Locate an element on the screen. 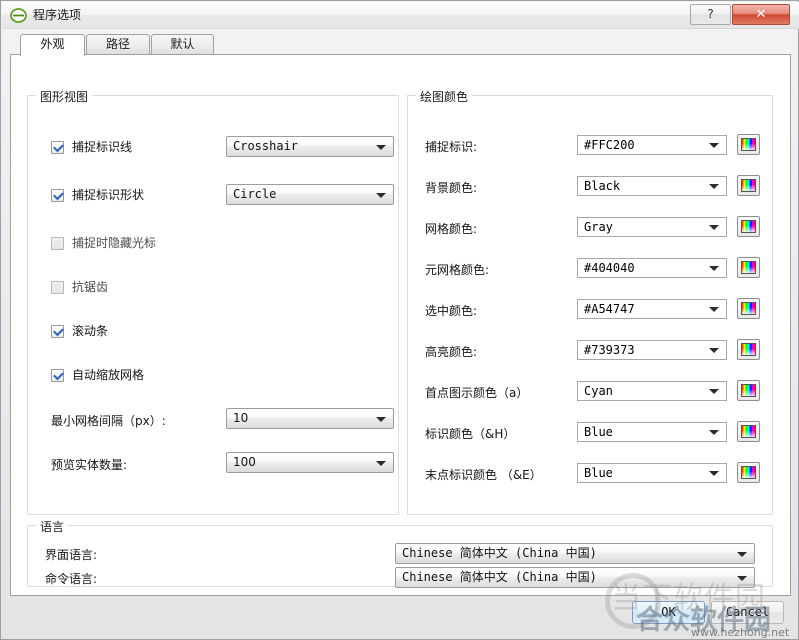  checkbox-hide-cursor-on-snap is located at coordinates (57, 243).